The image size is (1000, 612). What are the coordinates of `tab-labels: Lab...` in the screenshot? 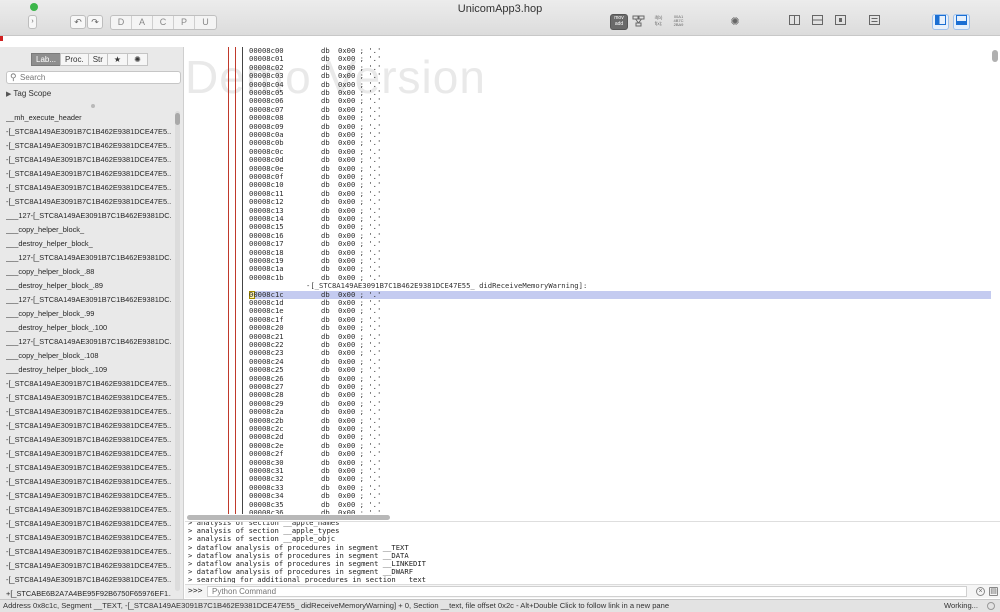 It's located at (46, 59).